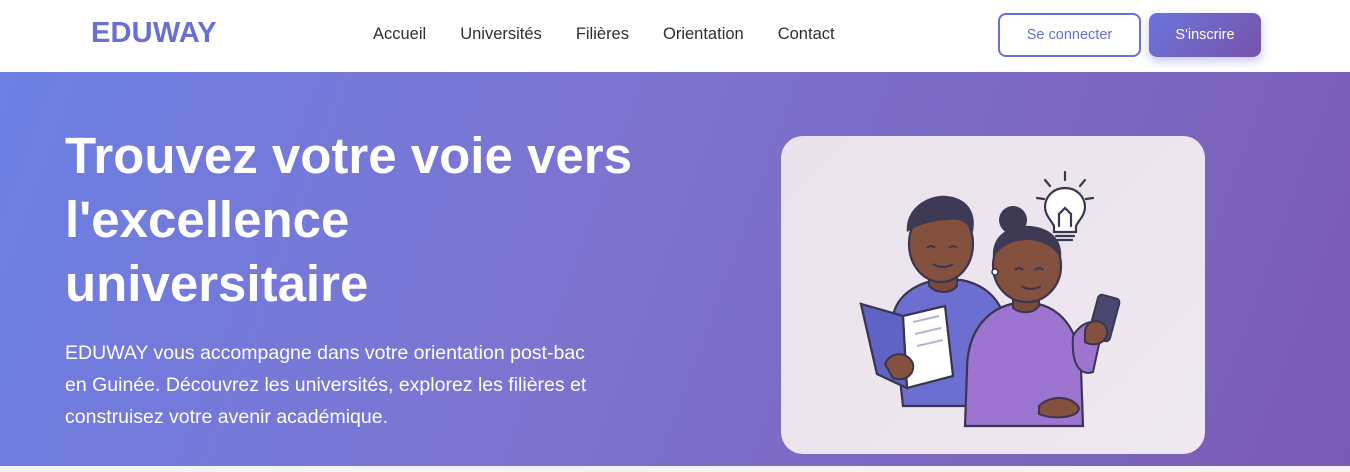 Image resolution: width=1350 pixels, height=472 pixels. What do you see at coordinates (207, 219) in the screenshot?
I see `hero-title-line: l'excellence` at bounding box center [207, 219].